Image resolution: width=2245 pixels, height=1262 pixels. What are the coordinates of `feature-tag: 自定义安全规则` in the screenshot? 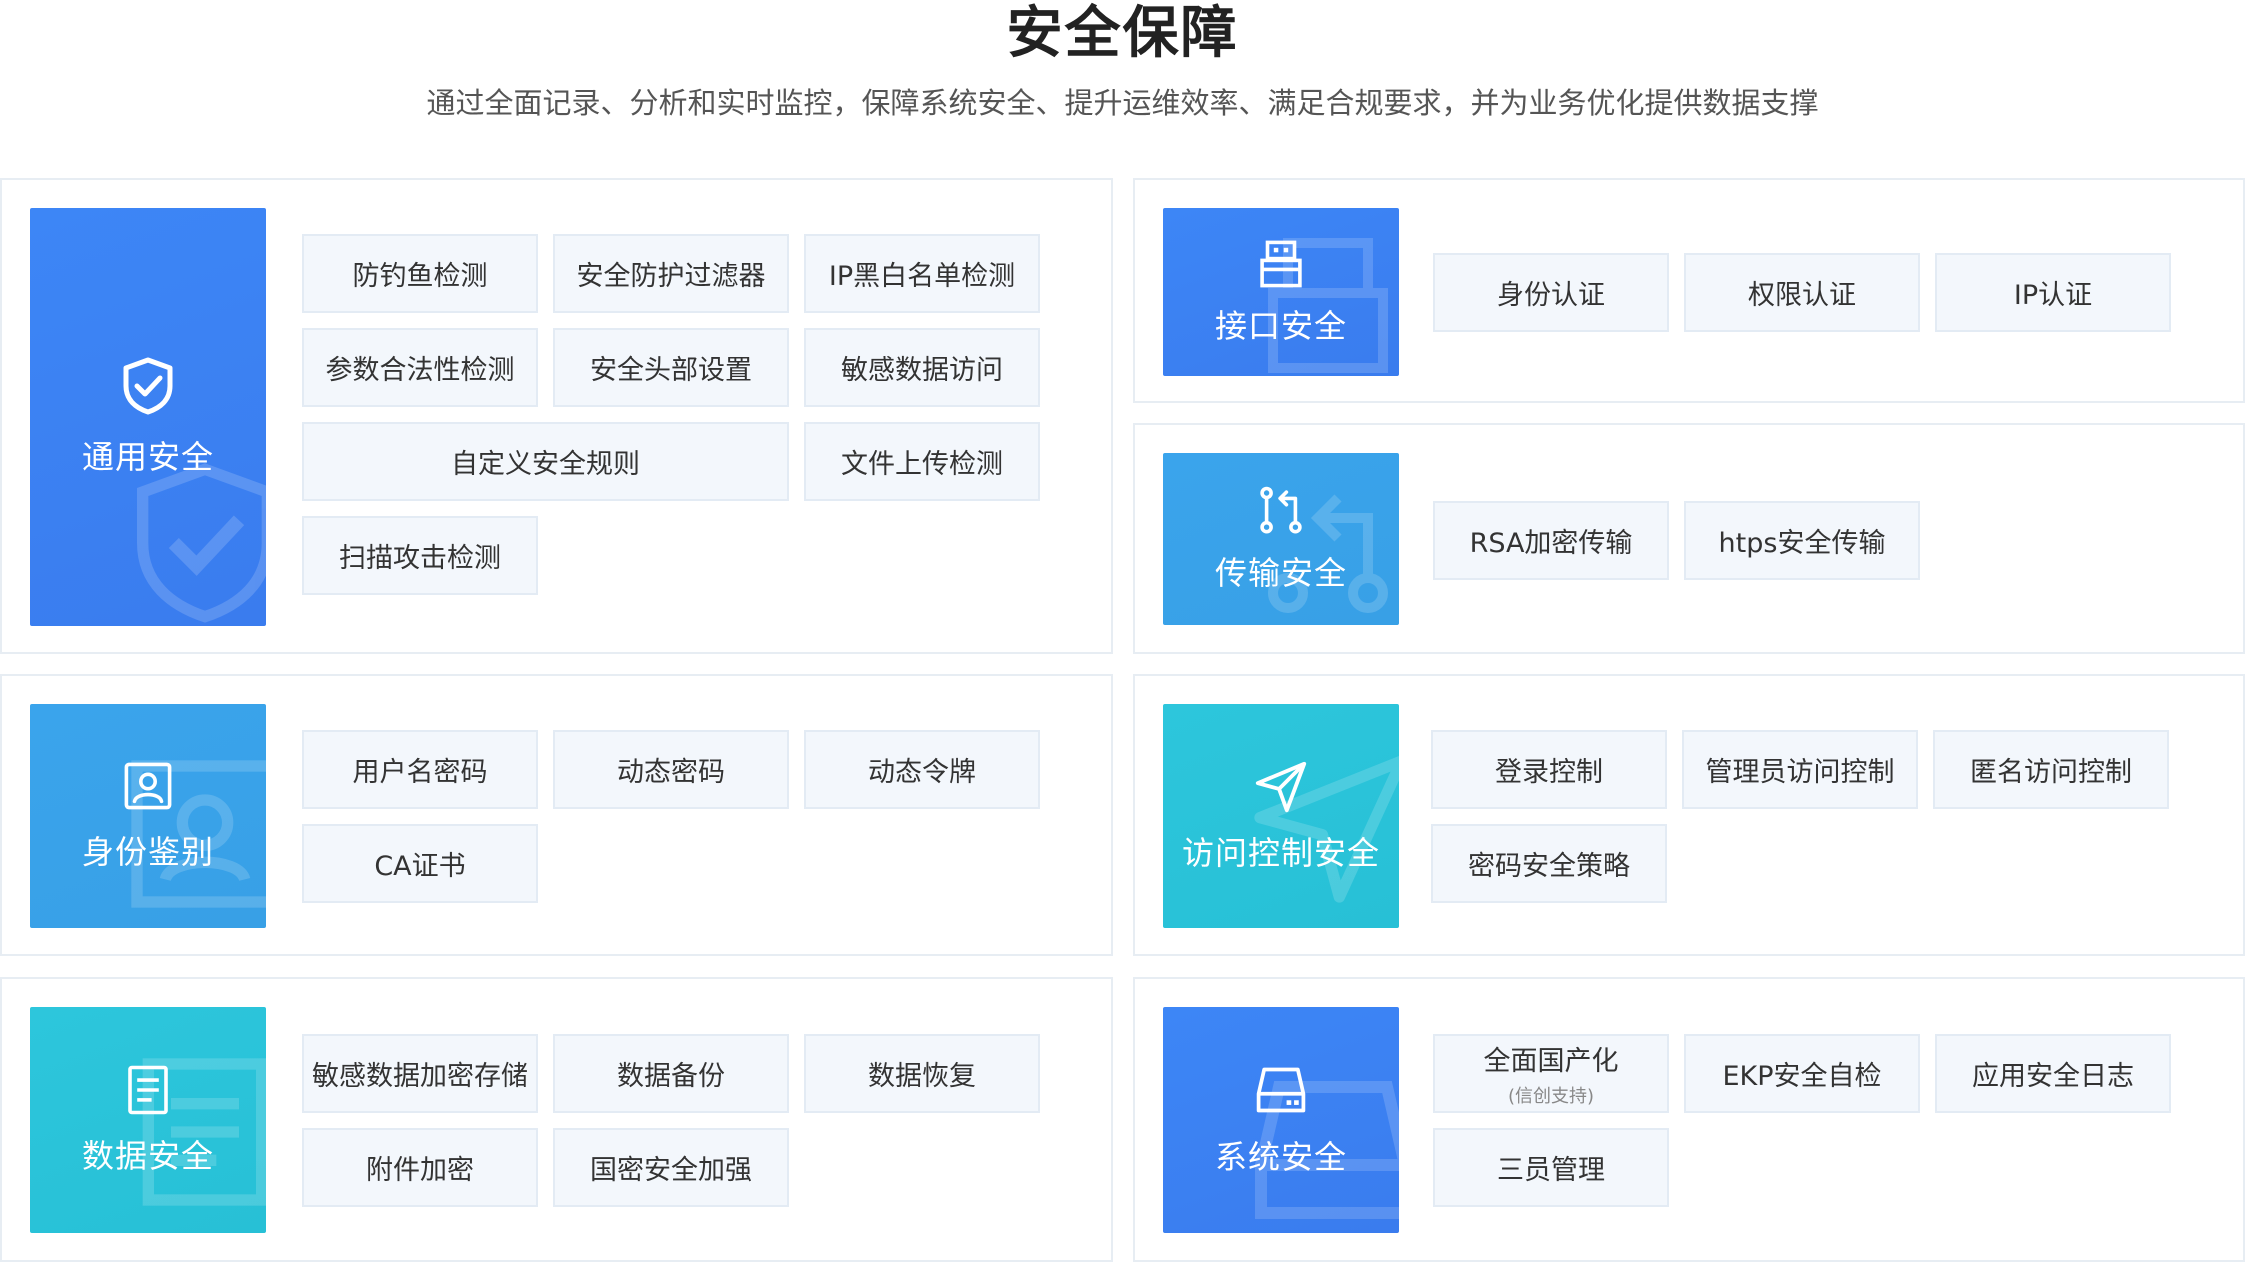 It's located at (545, 461).